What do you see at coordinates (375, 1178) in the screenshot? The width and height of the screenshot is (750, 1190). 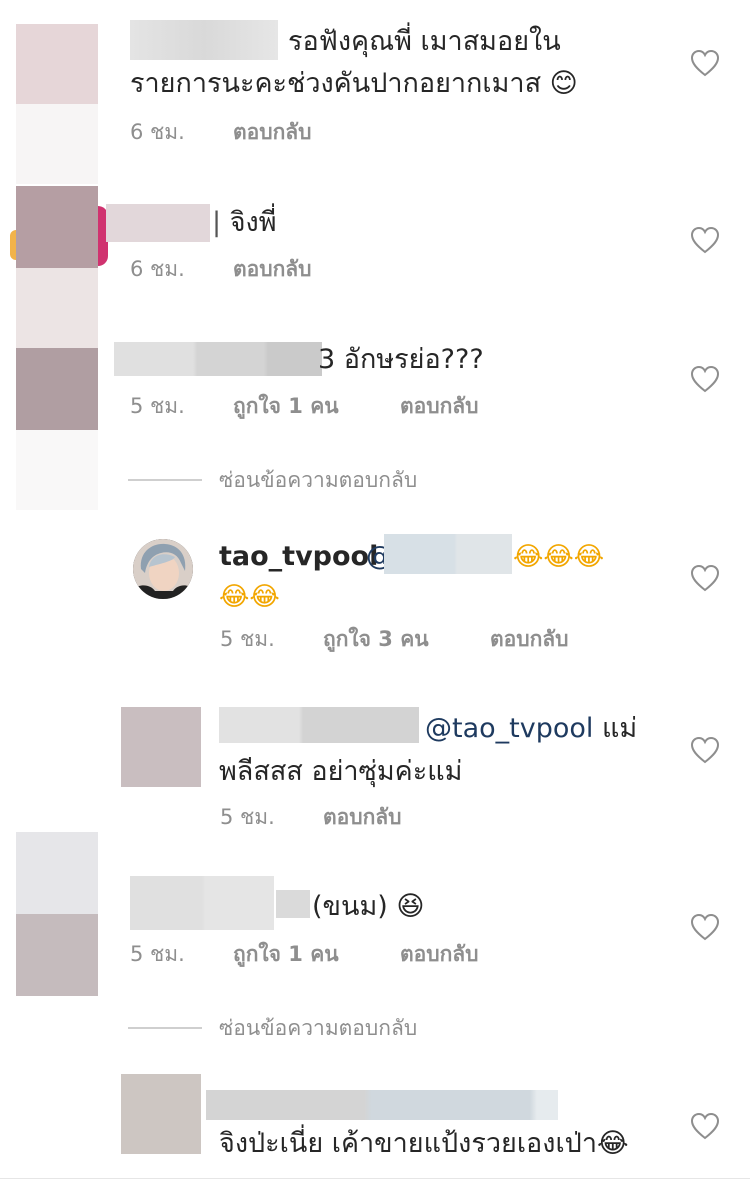 I see `bottom-edge` at bounding box center [375, 1178].